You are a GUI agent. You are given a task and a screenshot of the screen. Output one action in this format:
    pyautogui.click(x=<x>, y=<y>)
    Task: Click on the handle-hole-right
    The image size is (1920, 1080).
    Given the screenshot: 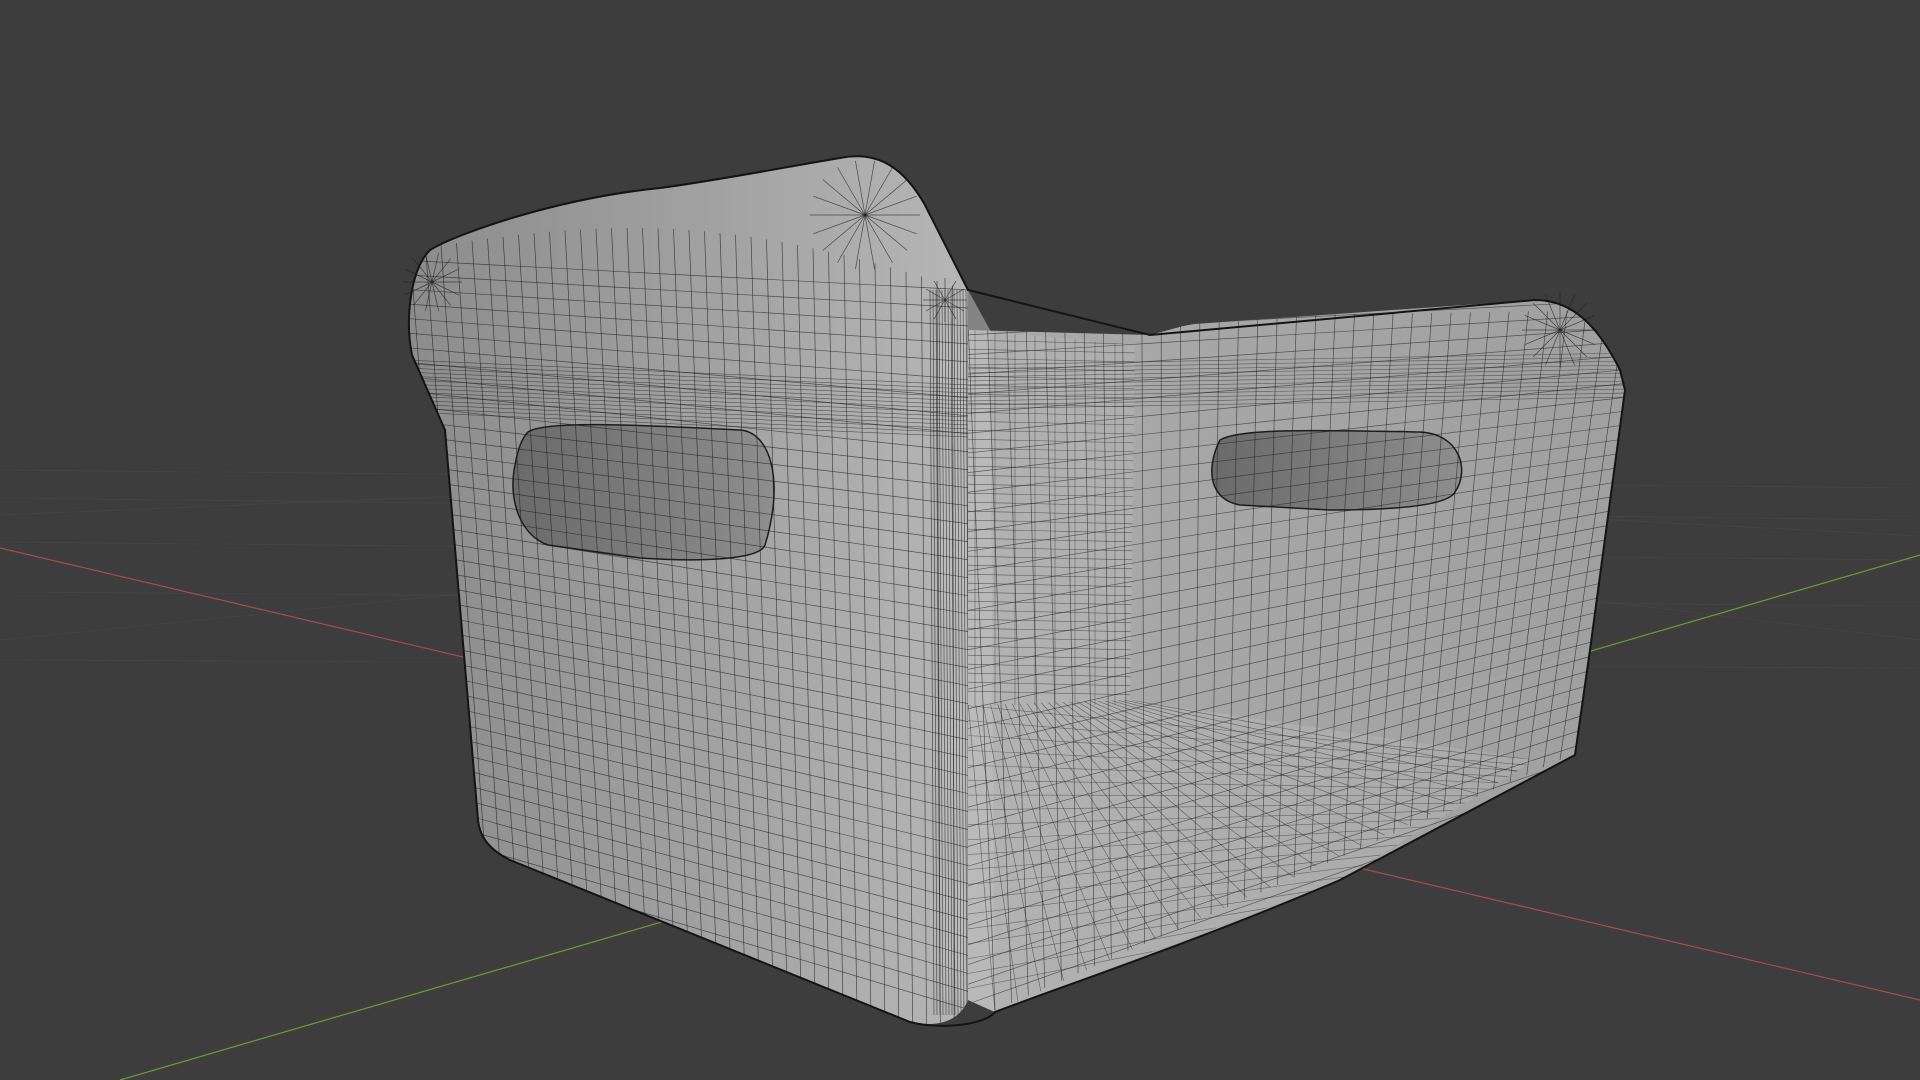 What is the action you would take?
    pyautogui.click(x=1337, y=470)
    